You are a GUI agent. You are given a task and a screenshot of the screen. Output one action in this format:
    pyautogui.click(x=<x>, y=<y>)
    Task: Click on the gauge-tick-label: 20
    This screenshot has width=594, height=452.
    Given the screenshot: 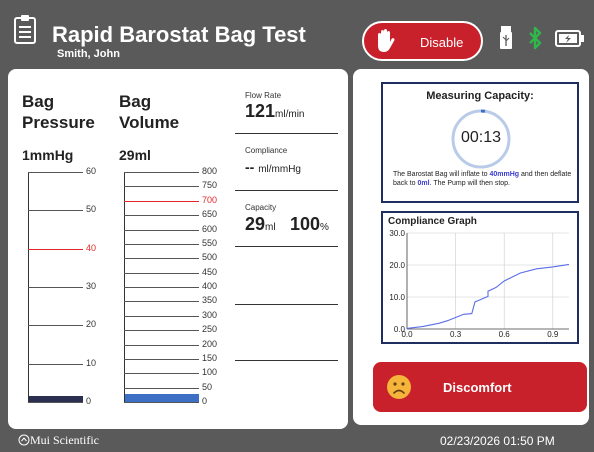 What is the action you would take?
    pyautogui.click(x=91, y=324)
    